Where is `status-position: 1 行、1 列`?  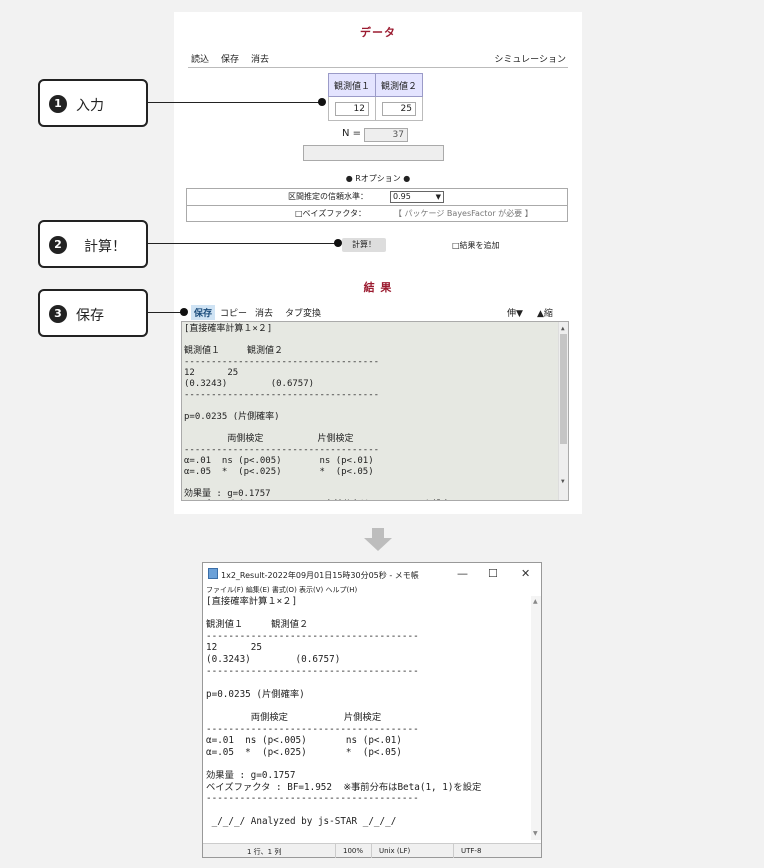 status-position: 1 行、1 列 is located at coordinates (264, 852).